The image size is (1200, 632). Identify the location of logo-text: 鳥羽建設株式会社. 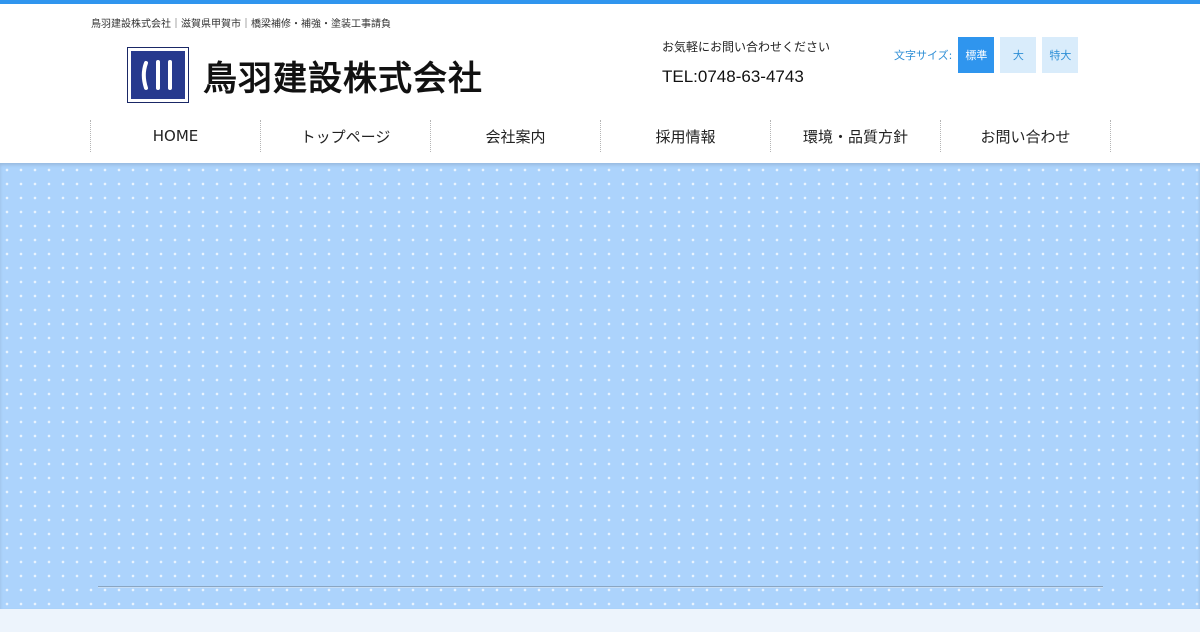
(343, 78).